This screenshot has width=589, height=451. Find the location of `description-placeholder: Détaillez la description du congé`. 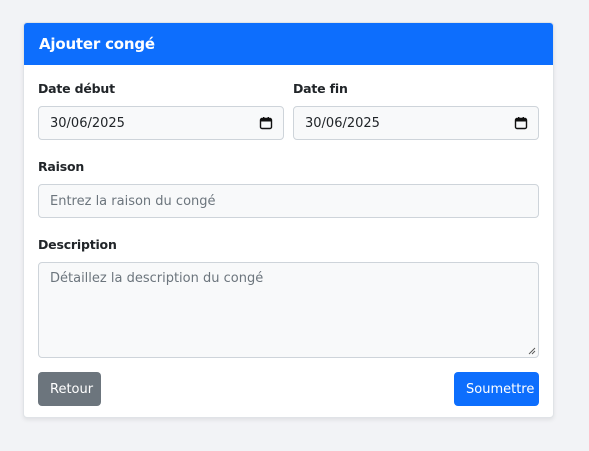

description-placeholder: Détaillez la description du congé is located at coordinates (157, 278).